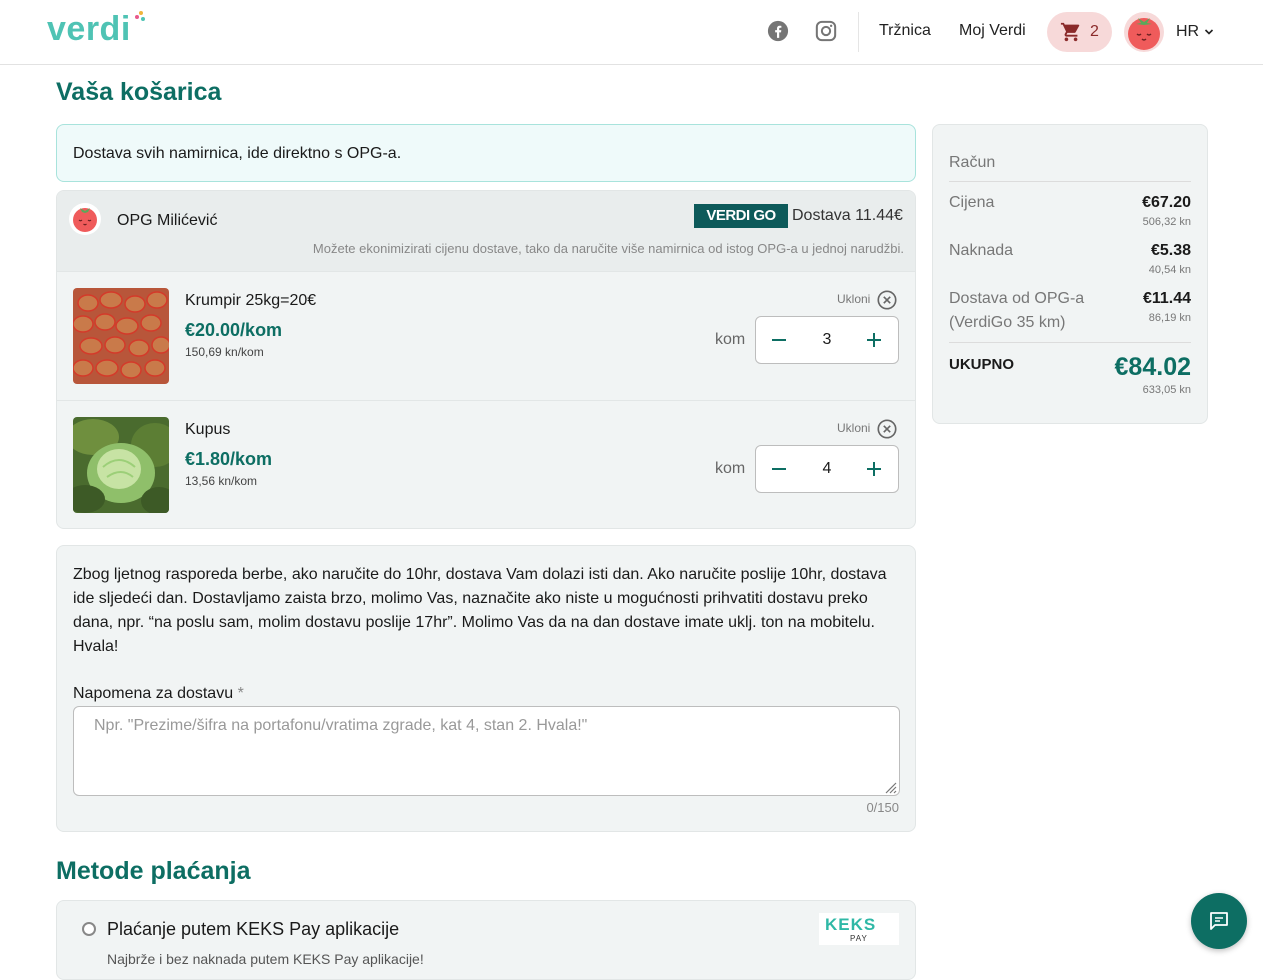 Image resolution: width=1263 pixels, height=980 pixels. Describe the element at coordinates (89, 929) in the screenshot. I see `payment-radio` at that location.